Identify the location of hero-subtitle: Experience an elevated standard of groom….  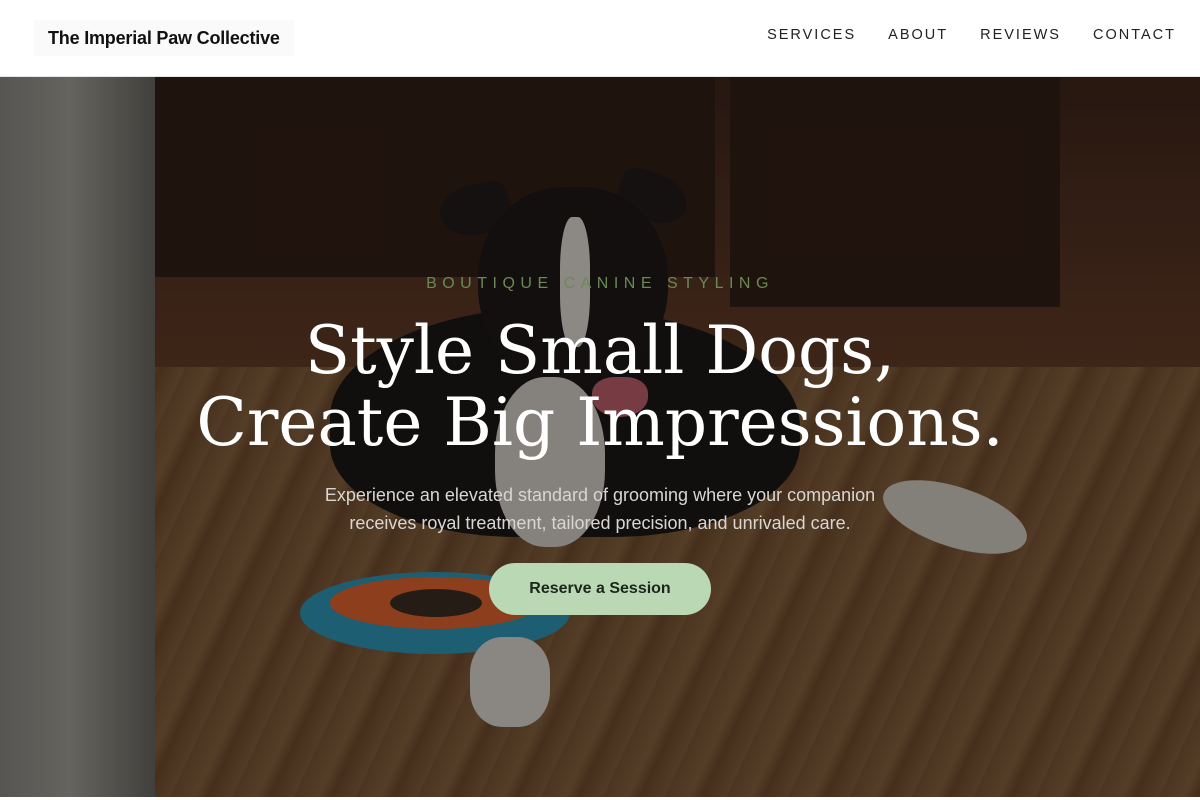
(600, 509).